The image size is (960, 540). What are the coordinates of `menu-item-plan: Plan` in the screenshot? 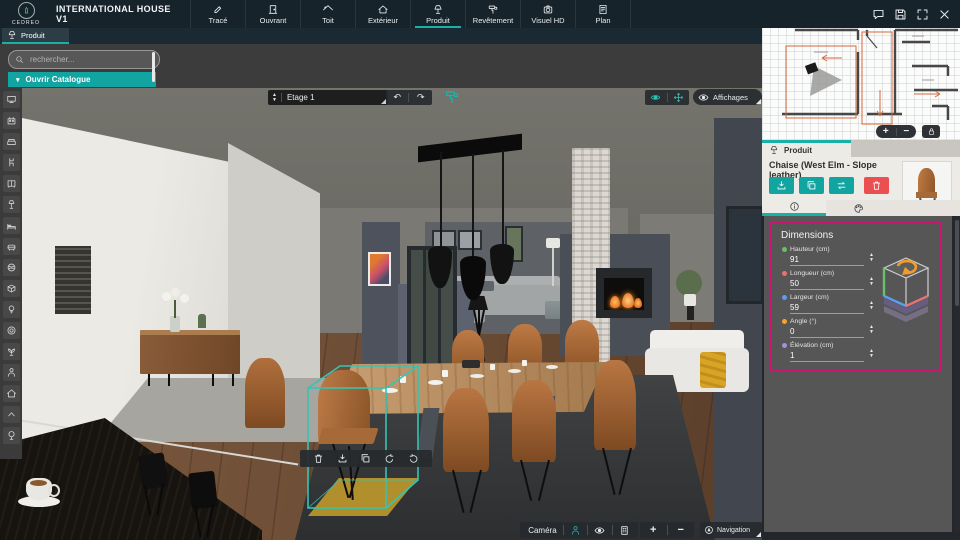 It's located at (603, 14).